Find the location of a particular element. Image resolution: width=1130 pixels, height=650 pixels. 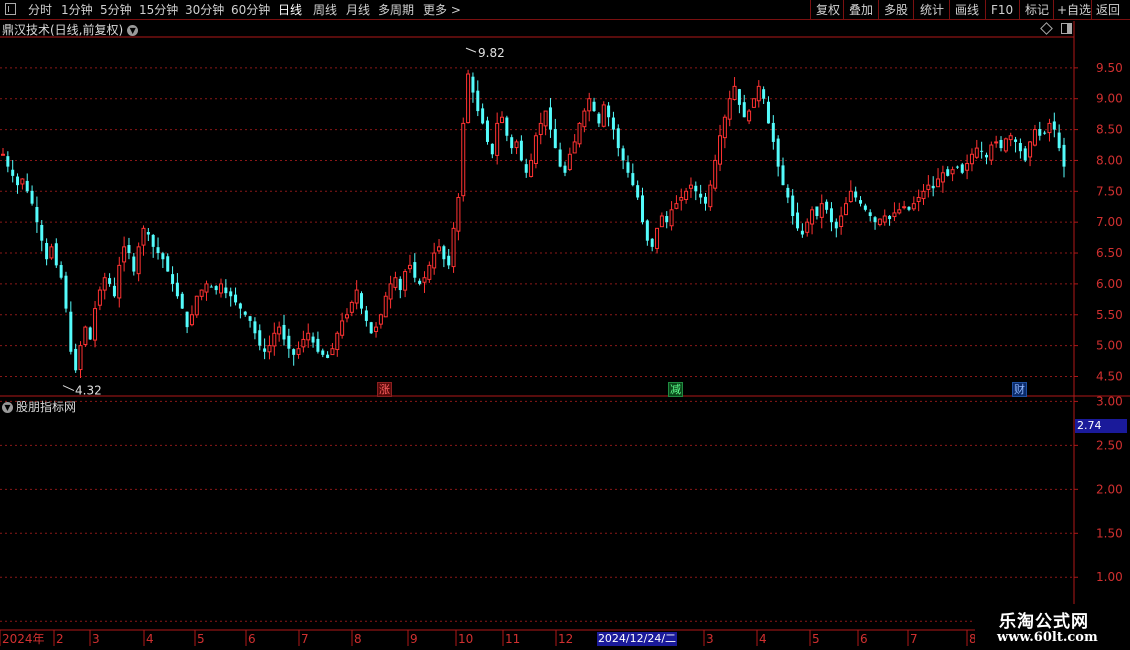

date-tick-label: 4 is located at coordinates (150, 639).